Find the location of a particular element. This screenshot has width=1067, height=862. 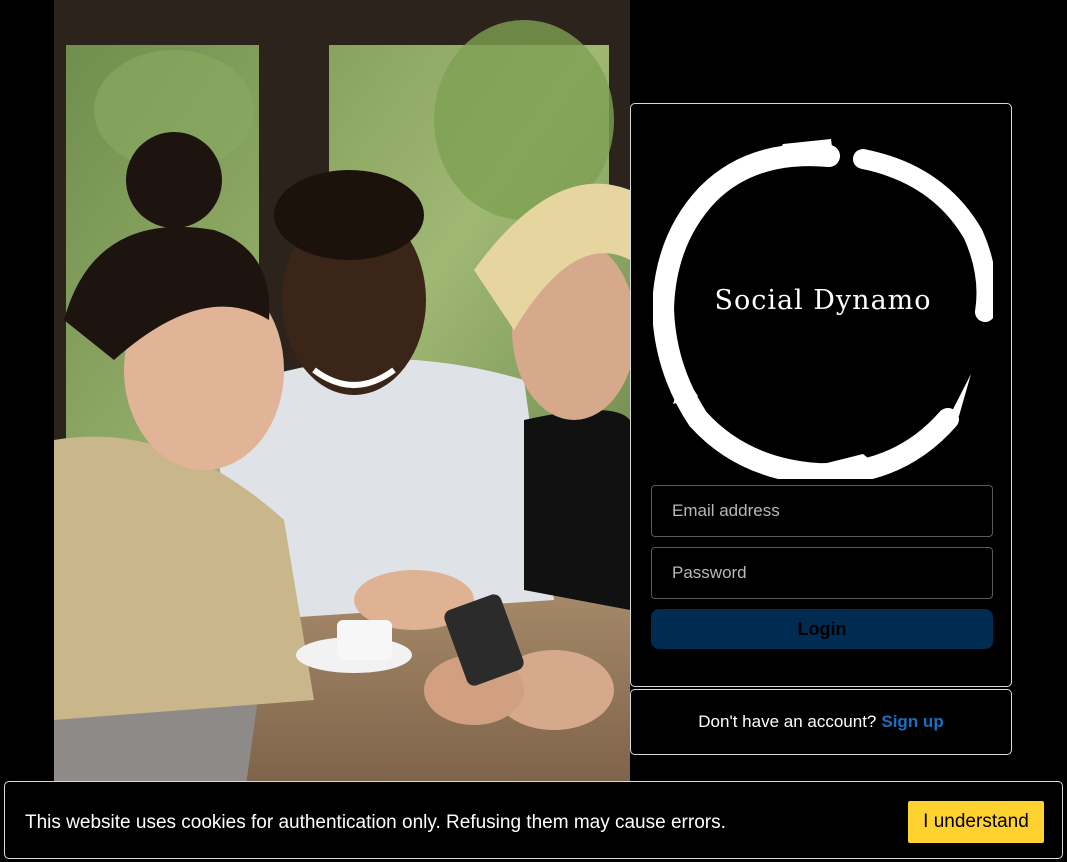

cookie-accept-button: I understand is located at coordinates (976, 822).